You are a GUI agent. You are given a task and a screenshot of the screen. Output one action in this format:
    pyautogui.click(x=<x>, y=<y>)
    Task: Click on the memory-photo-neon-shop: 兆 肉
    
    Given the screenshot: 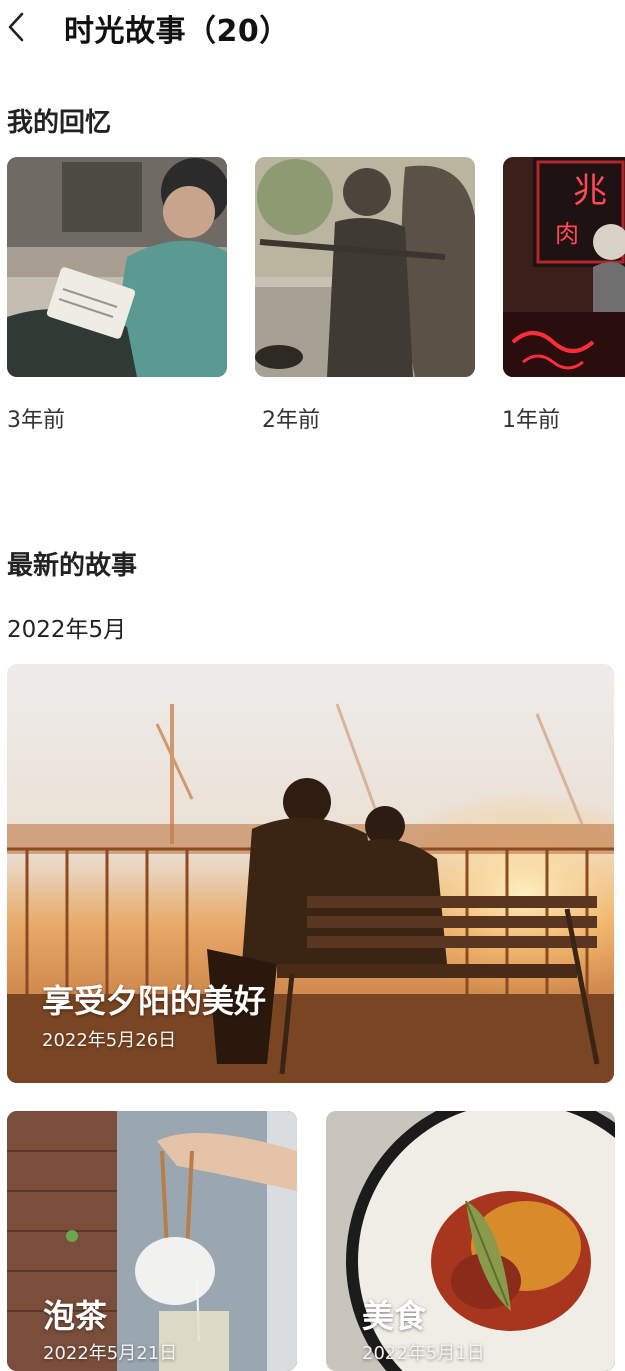 What is the action you would take?
    pyautogui.click(x=564, y=267)
    